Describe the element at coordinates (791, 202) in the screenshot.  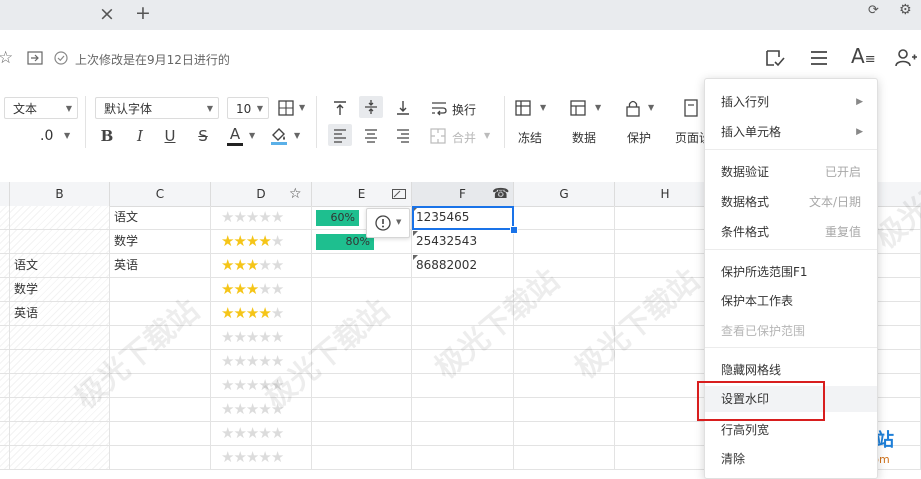
I see `menu-item: 数据格式 文本/日期` at that location.